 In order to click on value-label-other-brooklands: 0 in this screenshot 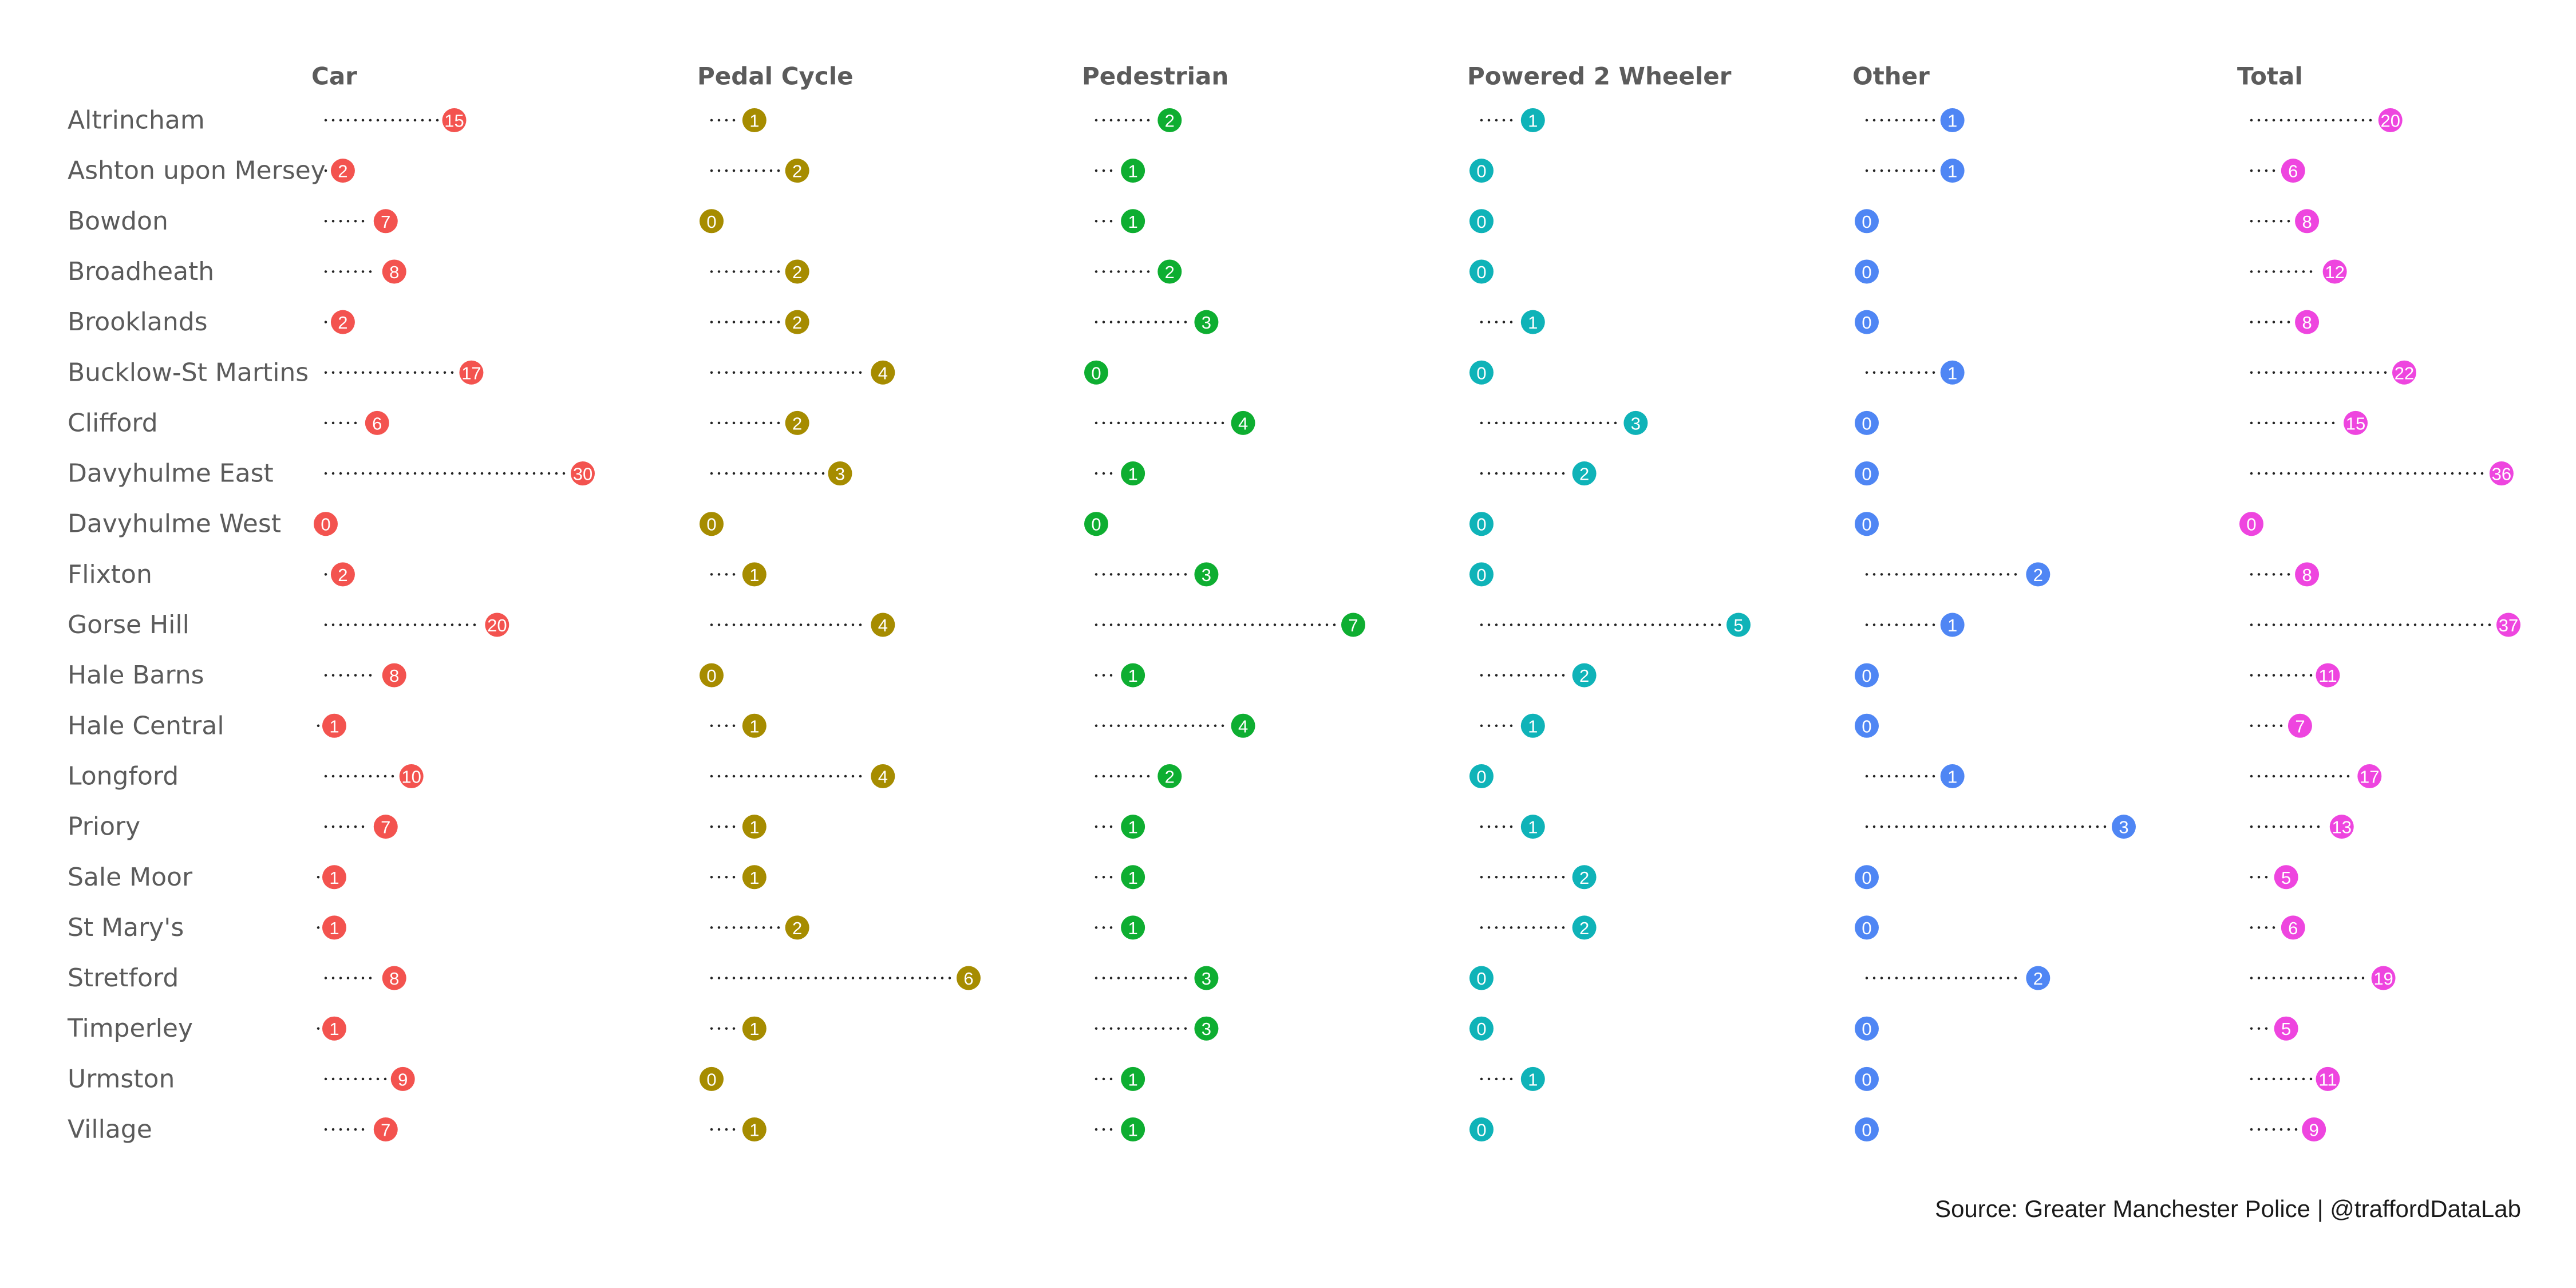, I will do `click(1866, 323)`.